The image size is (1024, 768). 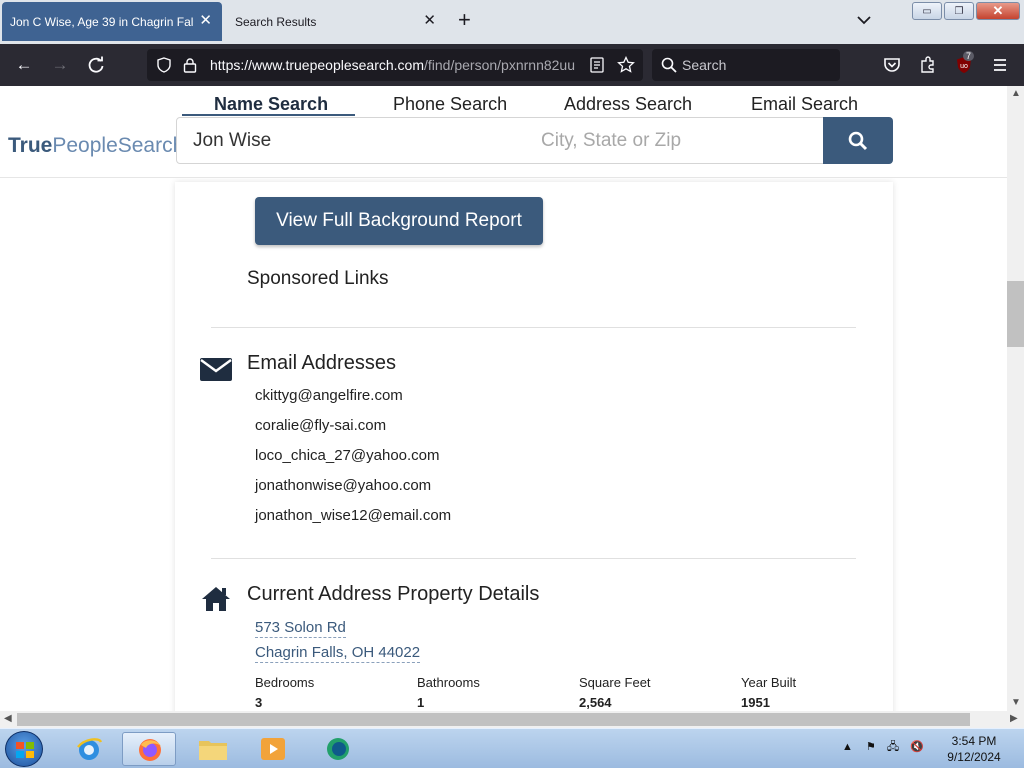 I want to click on play-icon, so click(x=273, y=749).